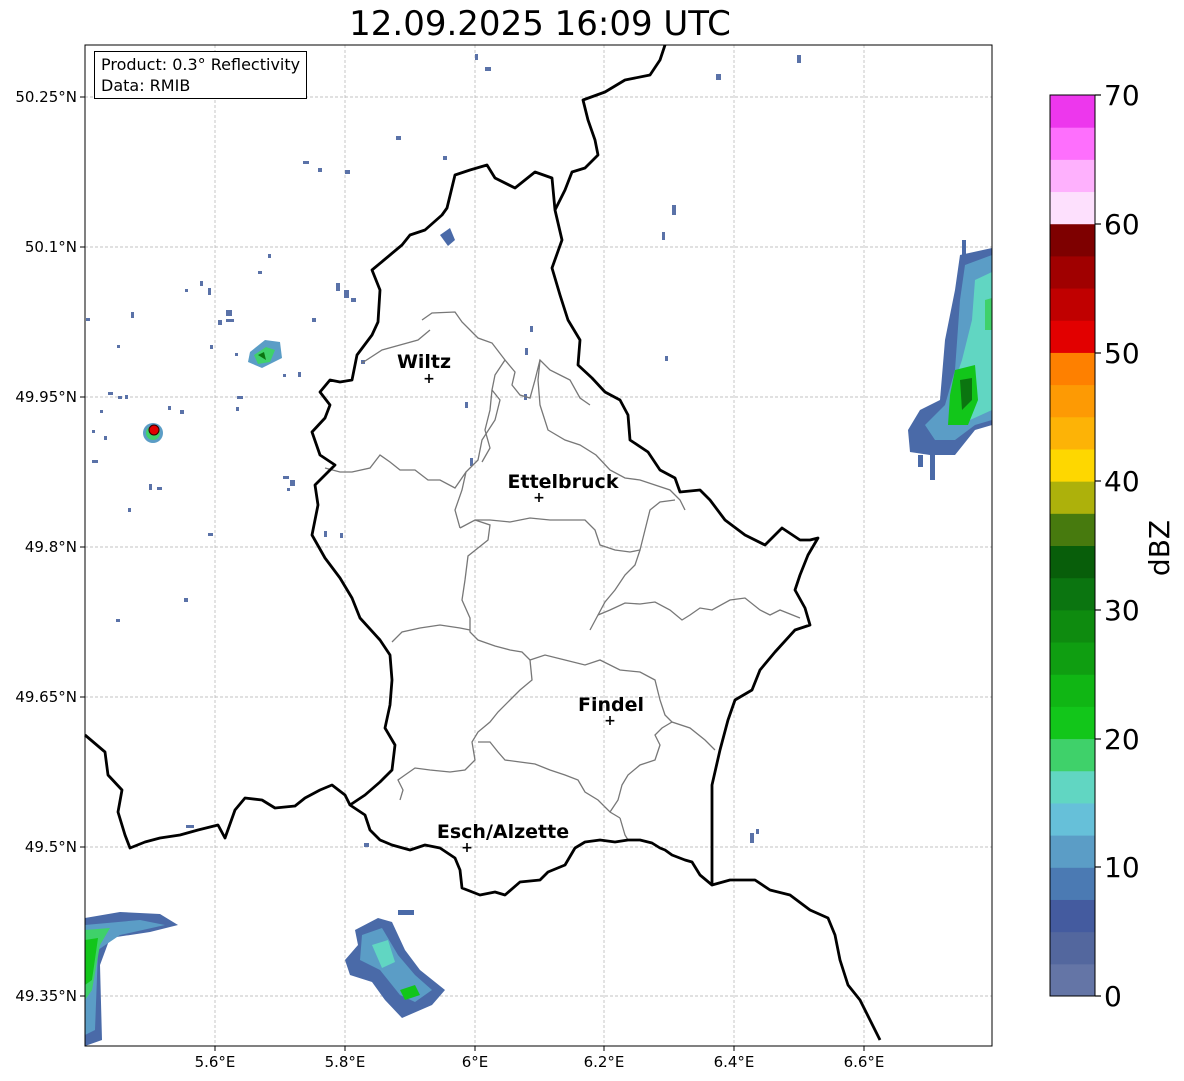  I want to click on data-source-text: Data: RMIB, so click(146, 85).